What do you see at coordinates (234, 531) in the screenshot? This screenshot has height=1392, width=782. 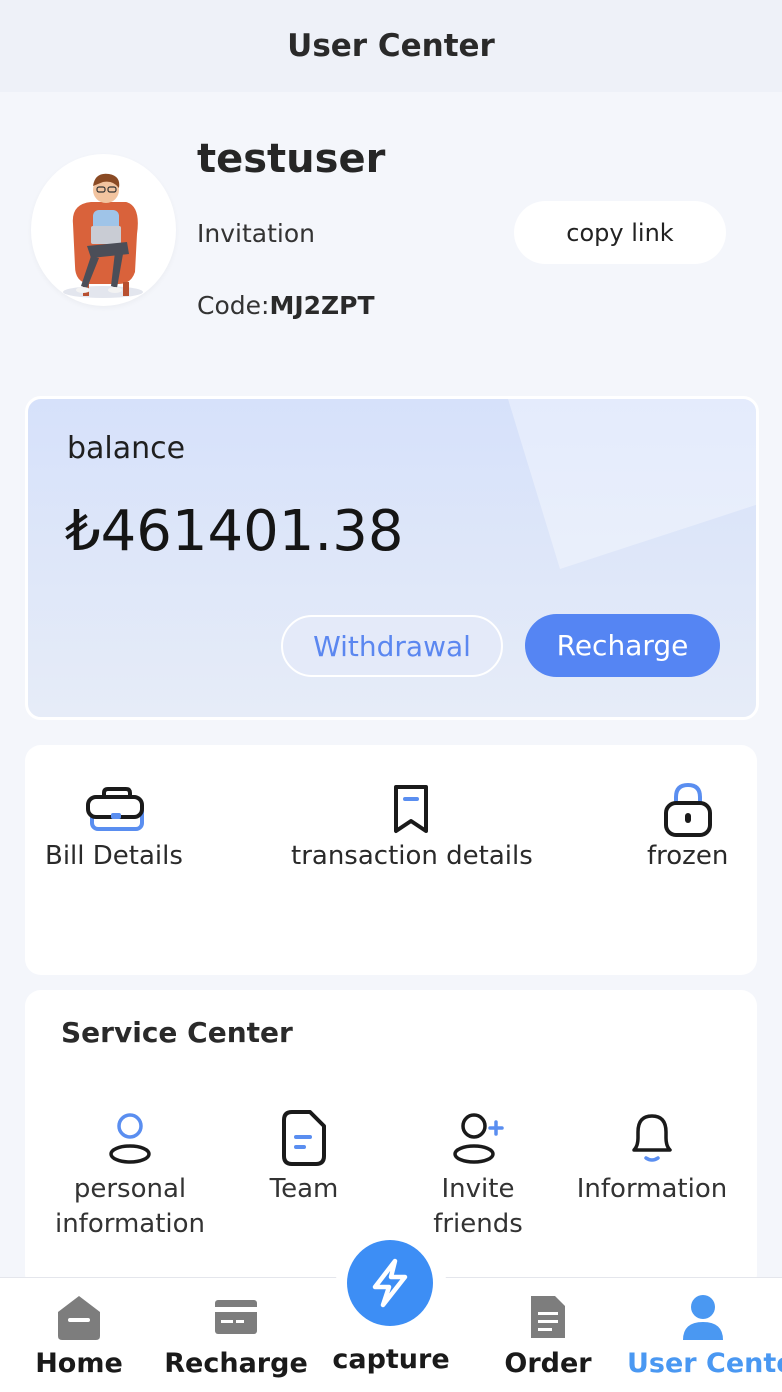 I see `balance-amount: ₺461401.38` at bounding box center [234, 531].